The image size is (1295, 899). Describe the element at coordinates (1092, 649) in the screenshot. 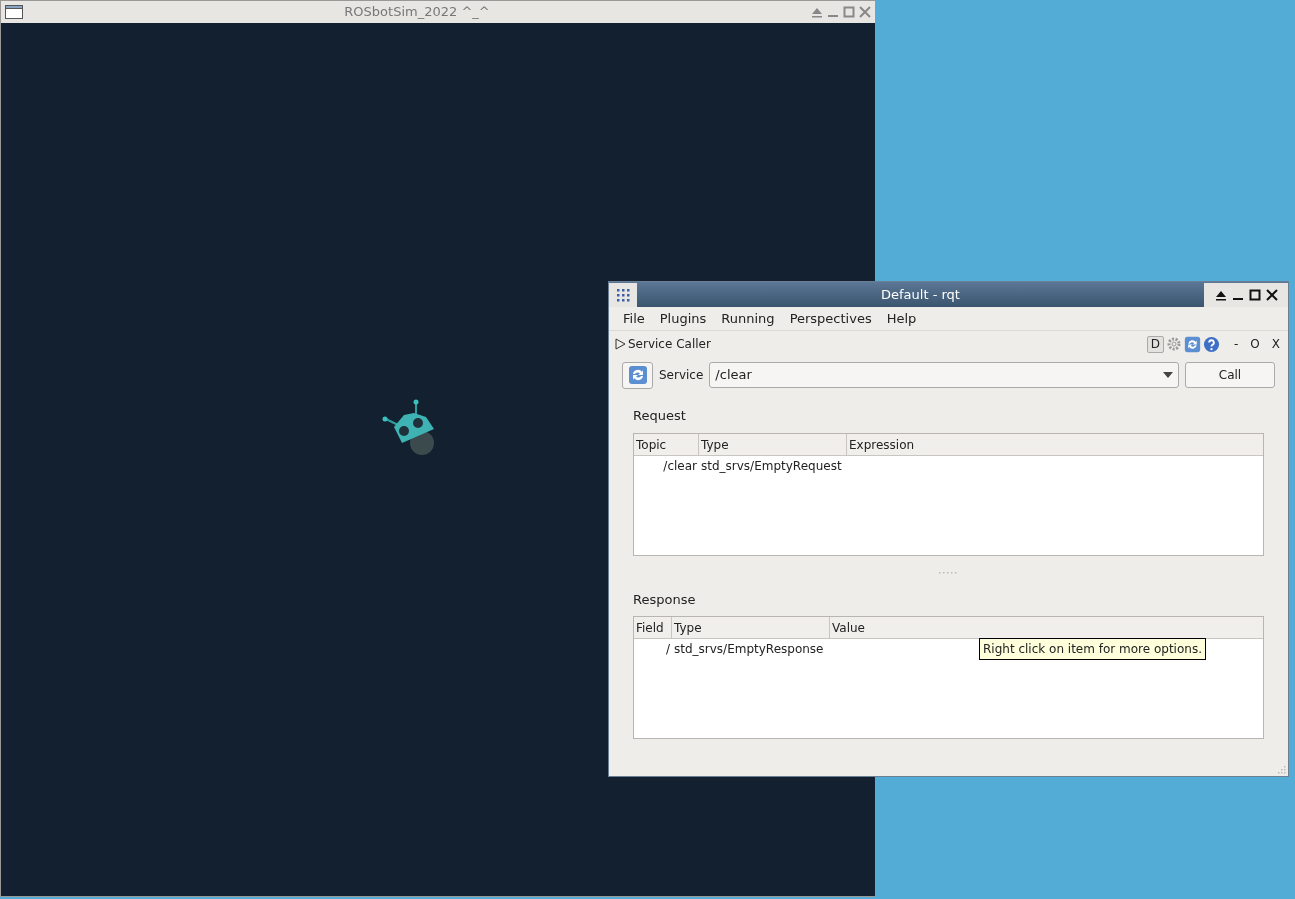

I see `tooltip: Right click on item for more options.` at that location.